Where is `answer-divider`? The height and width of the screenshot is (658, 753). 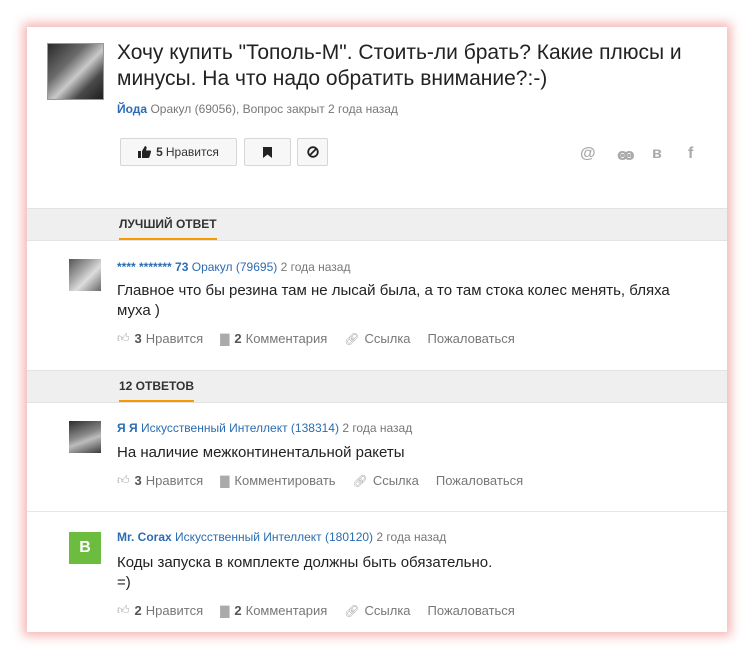
answer-divider is located at coordinates (377, 511).